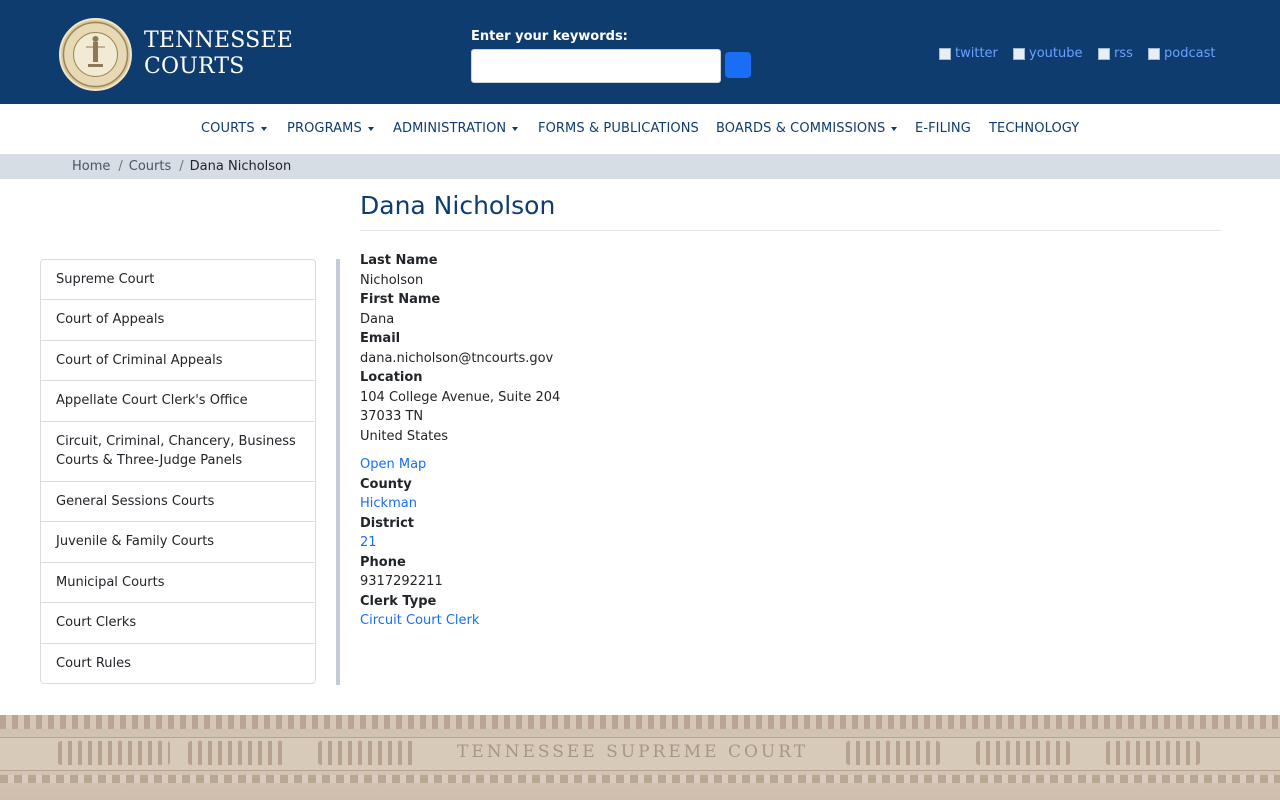  What do you see at coordinates (392, 416) in the screenshot?
I see `address-line-2: 37033 TN` at bounding box center [392, 416].